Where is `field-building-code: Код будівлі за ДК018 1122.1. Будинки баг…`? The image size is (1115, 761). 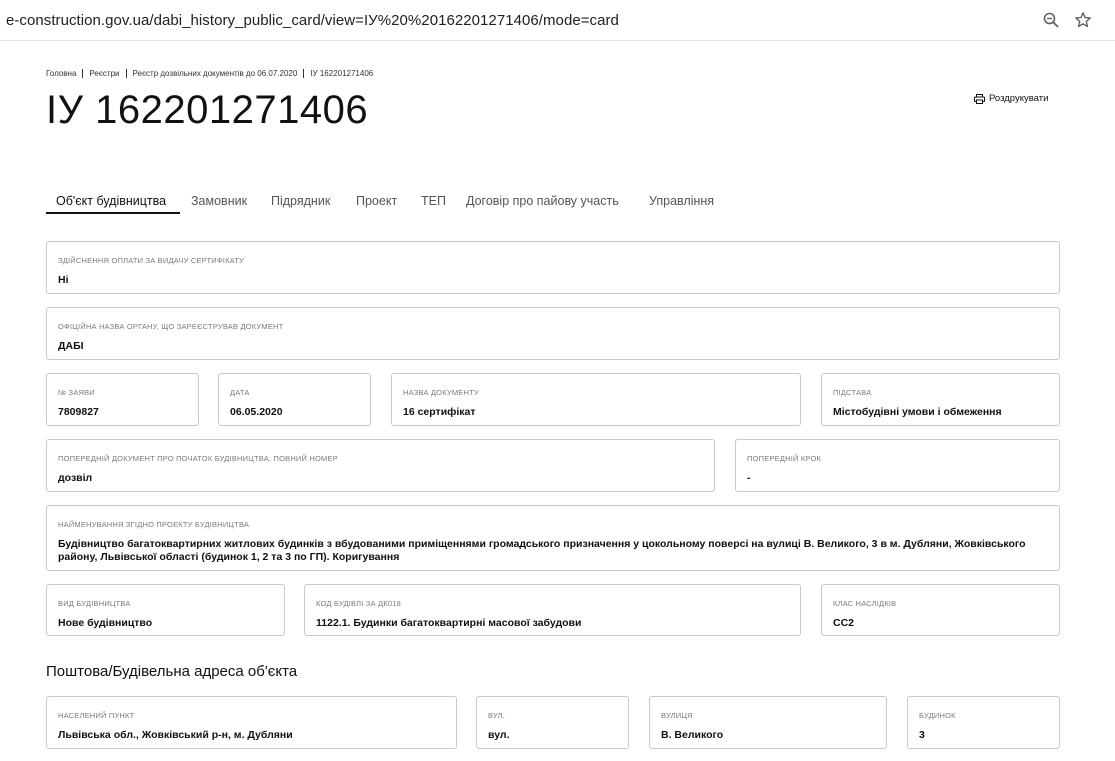 field-building-code: Код будівлі за ДК018 1122.1. Будинки баг… is located at coordinates (552, 610).